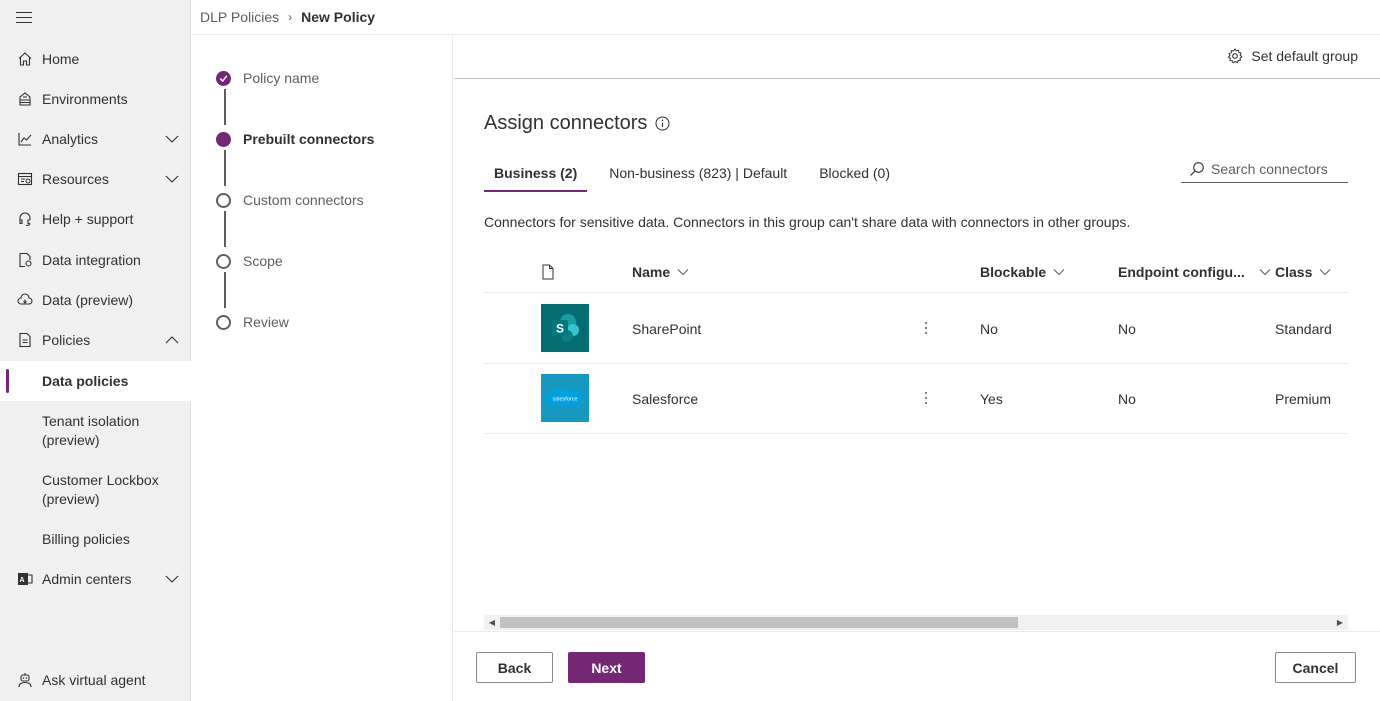  What do you see at coordinates (85, 380) in the screenshot?
I see `nav-sub-label: Data policies` at bounding box center [85, 380].